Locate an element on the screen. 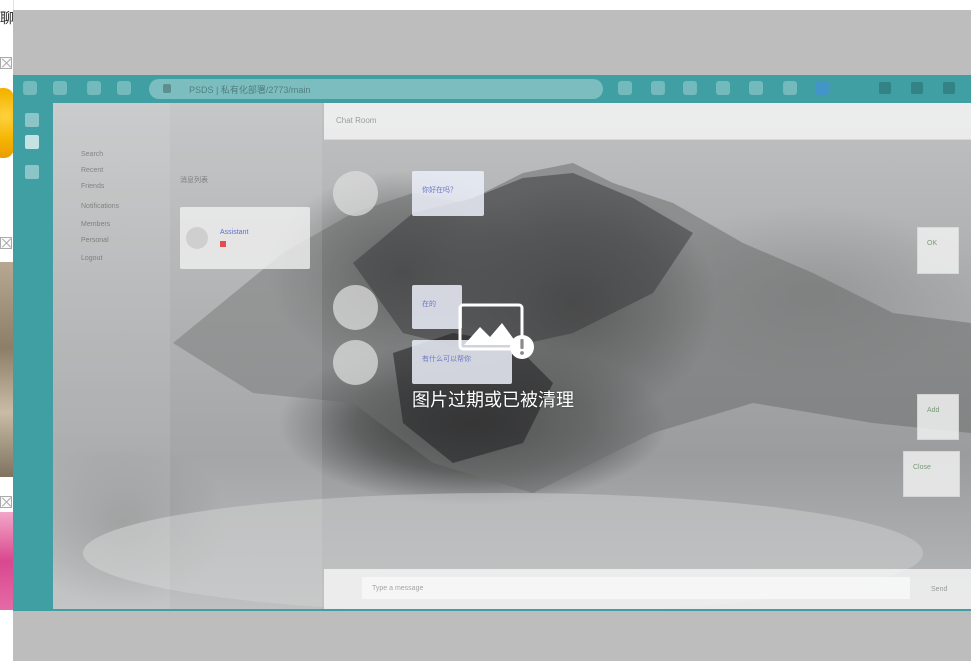 The image size is (971, 661). photo-thumbnail is located at coordinates (6, 369).